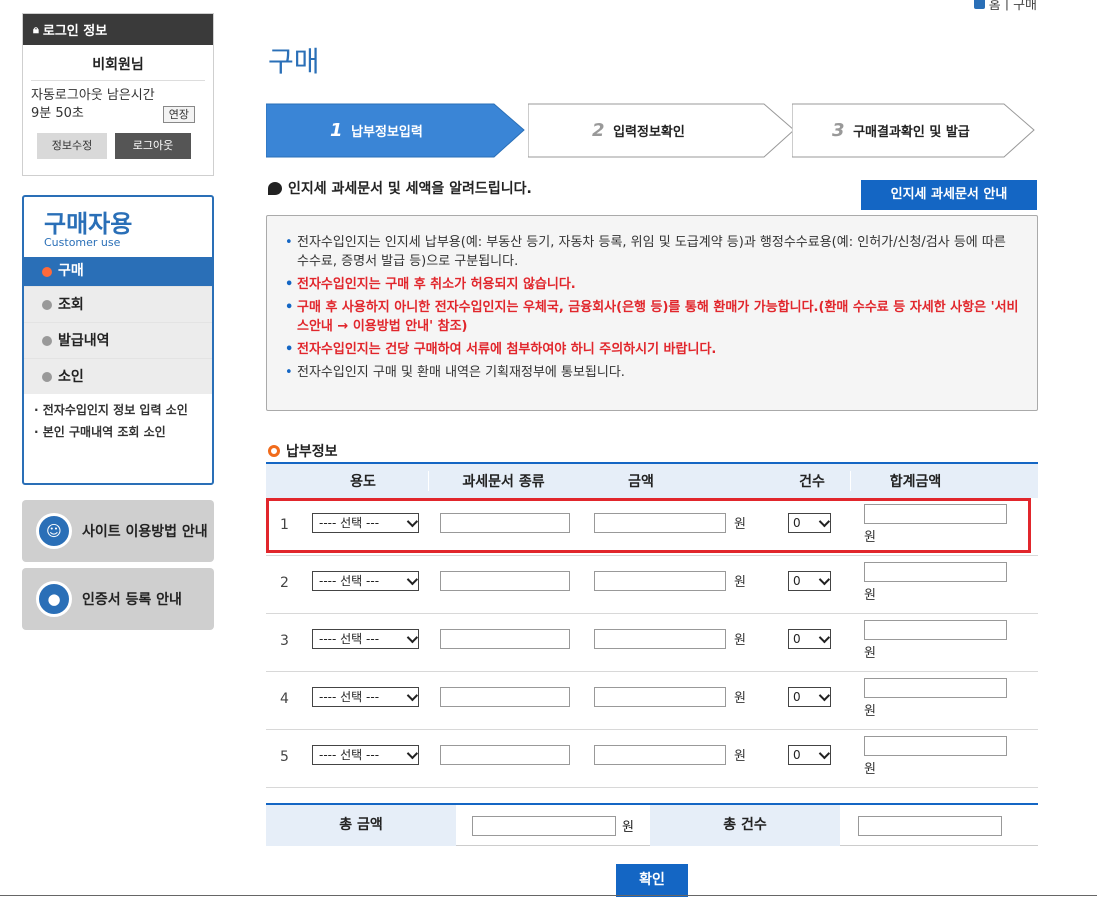 This screenshot has width=1097, height=897. I want to click on user-name: 비회원님, so click(118, 63).